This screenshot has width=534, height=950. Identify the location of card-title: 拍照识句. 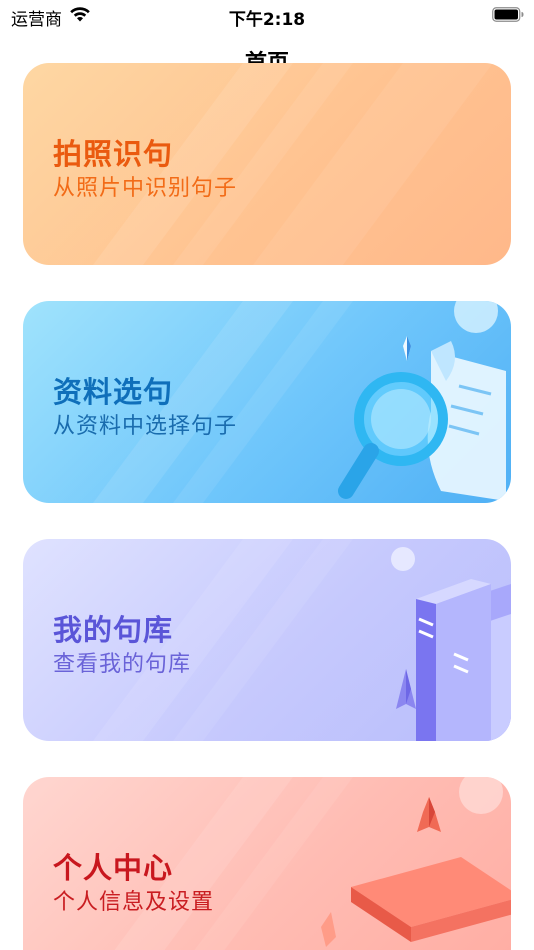
(113, 154).